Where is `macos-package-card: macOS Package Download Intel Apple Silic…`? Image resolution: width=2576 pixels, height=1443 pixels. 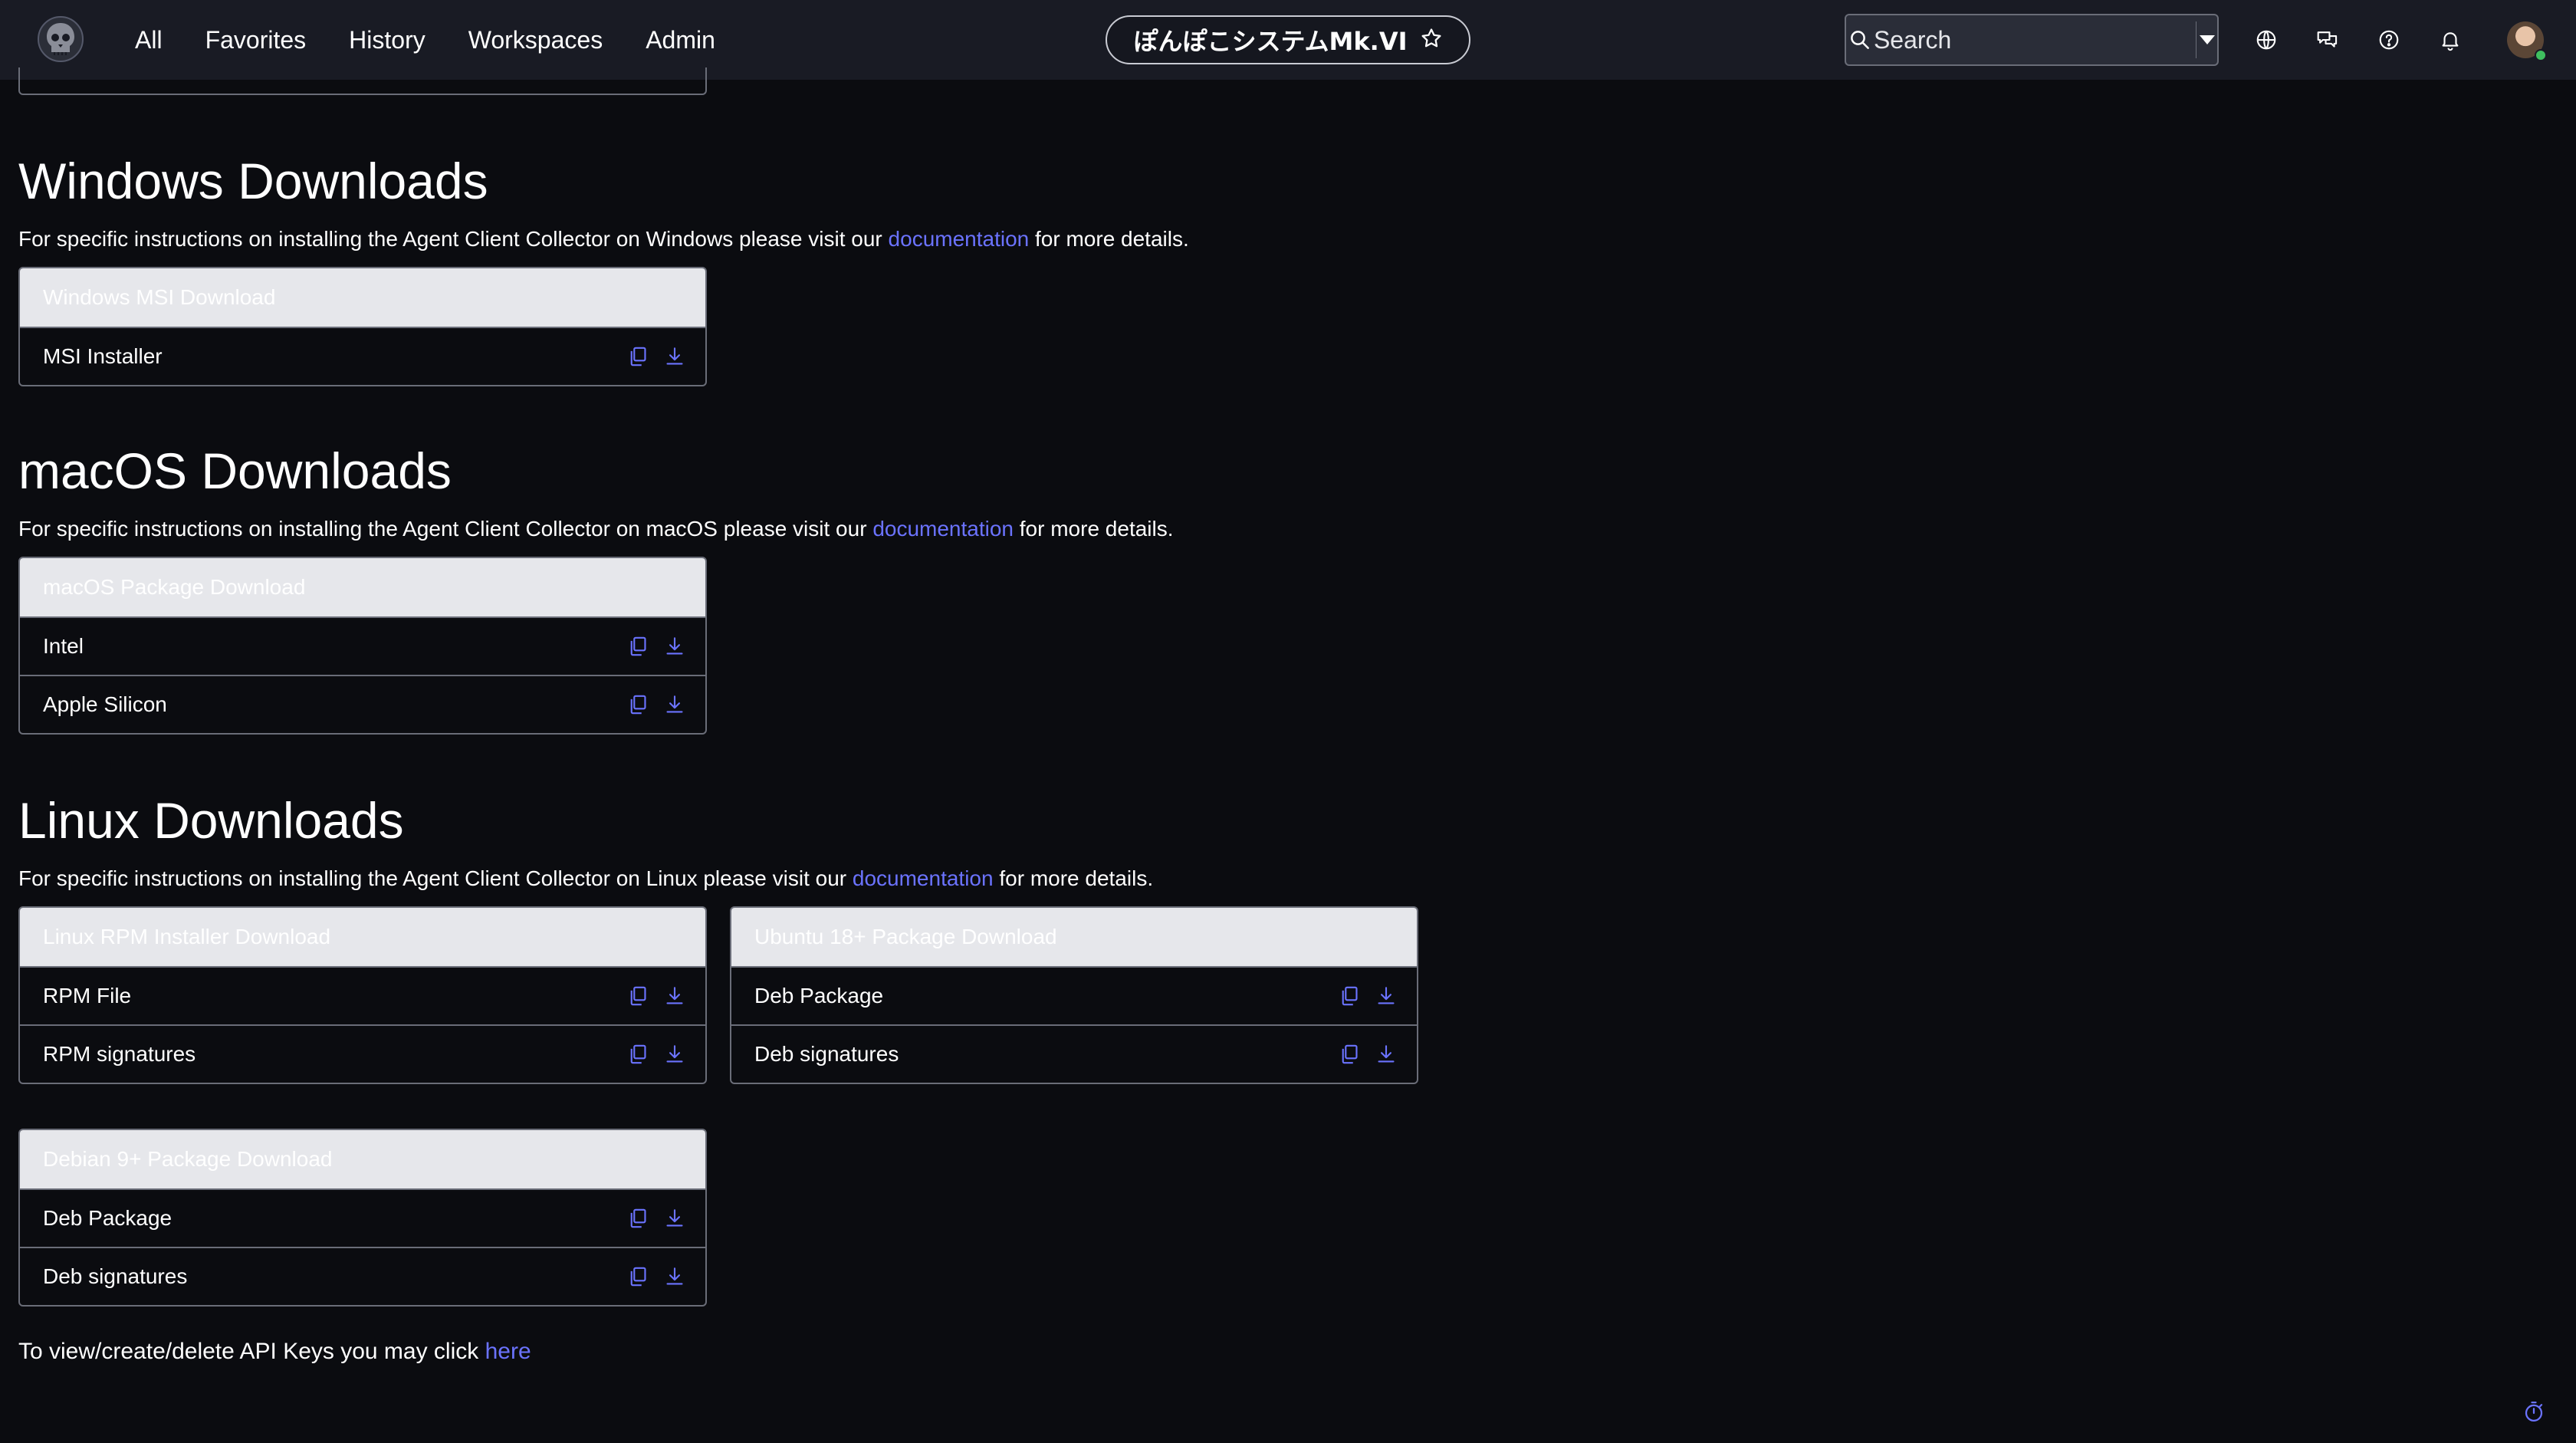 macos-package-card: macOS Package Download Intel Apple Silic… is located at coordinates (363, 646).